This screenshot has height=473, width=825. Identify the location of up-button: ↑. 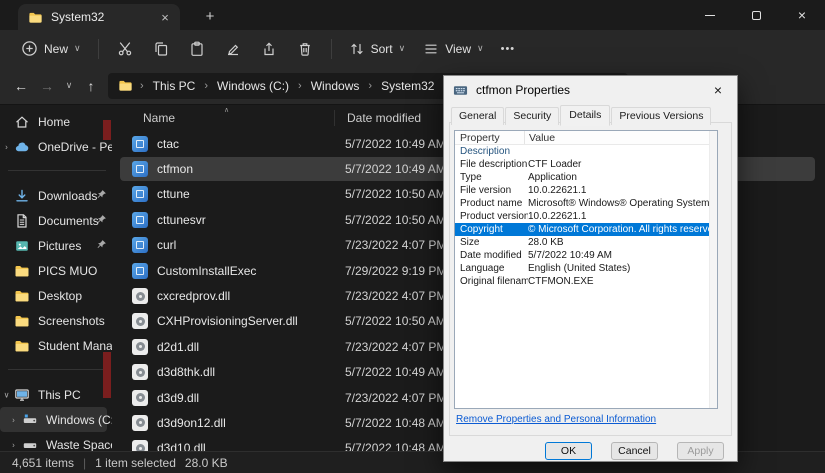
(91, 86).